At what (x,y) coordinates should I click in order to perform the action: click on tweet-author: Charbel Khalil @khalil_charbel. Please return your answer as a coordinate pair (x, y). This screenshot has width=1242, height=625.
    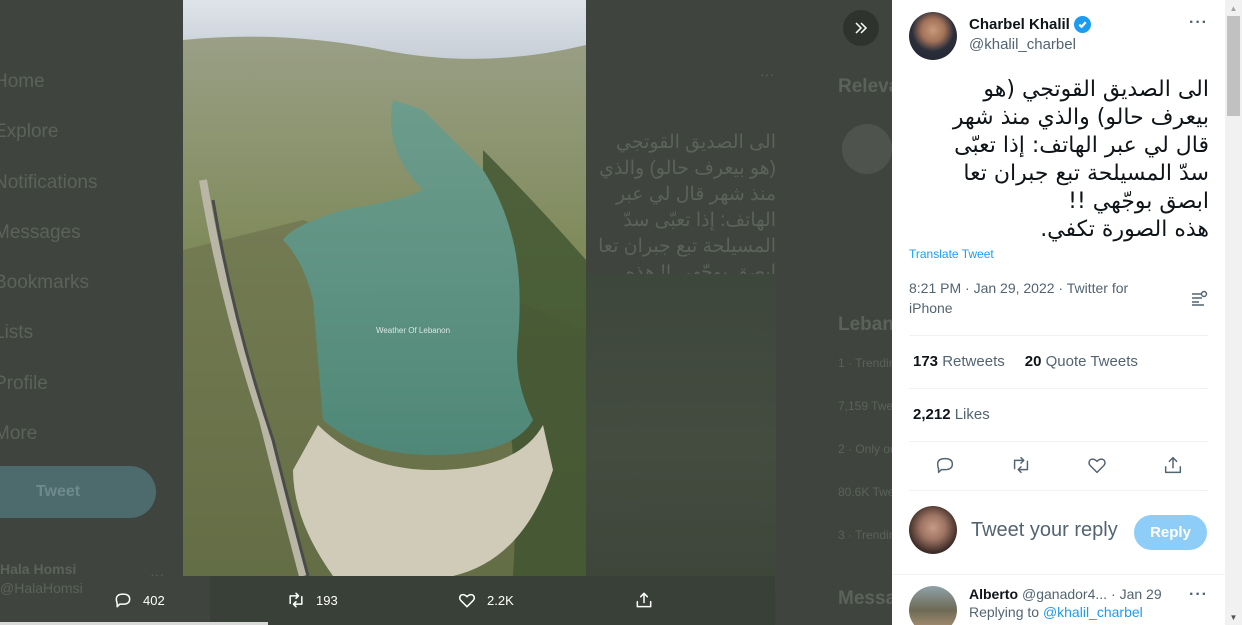
    Looking at the image, I should click on (1000, 36).